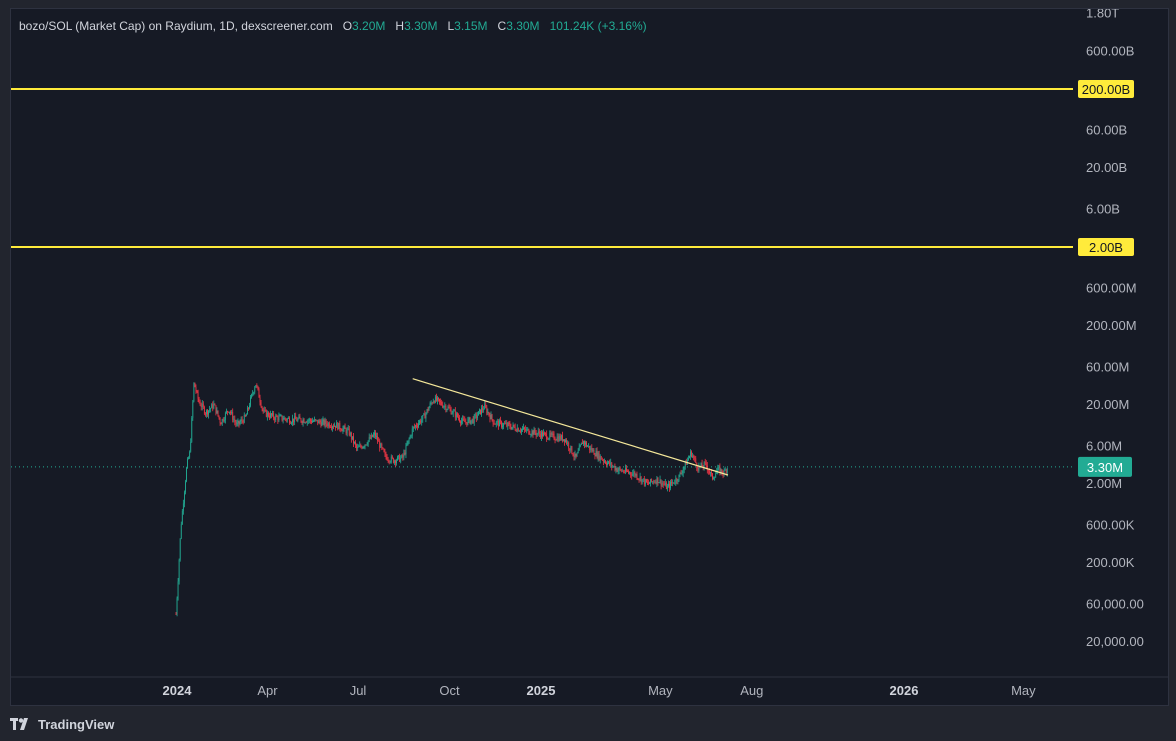 The width and height of the screenshot is (1176, 741). I want to click on high-label: H, so click(400, 26).